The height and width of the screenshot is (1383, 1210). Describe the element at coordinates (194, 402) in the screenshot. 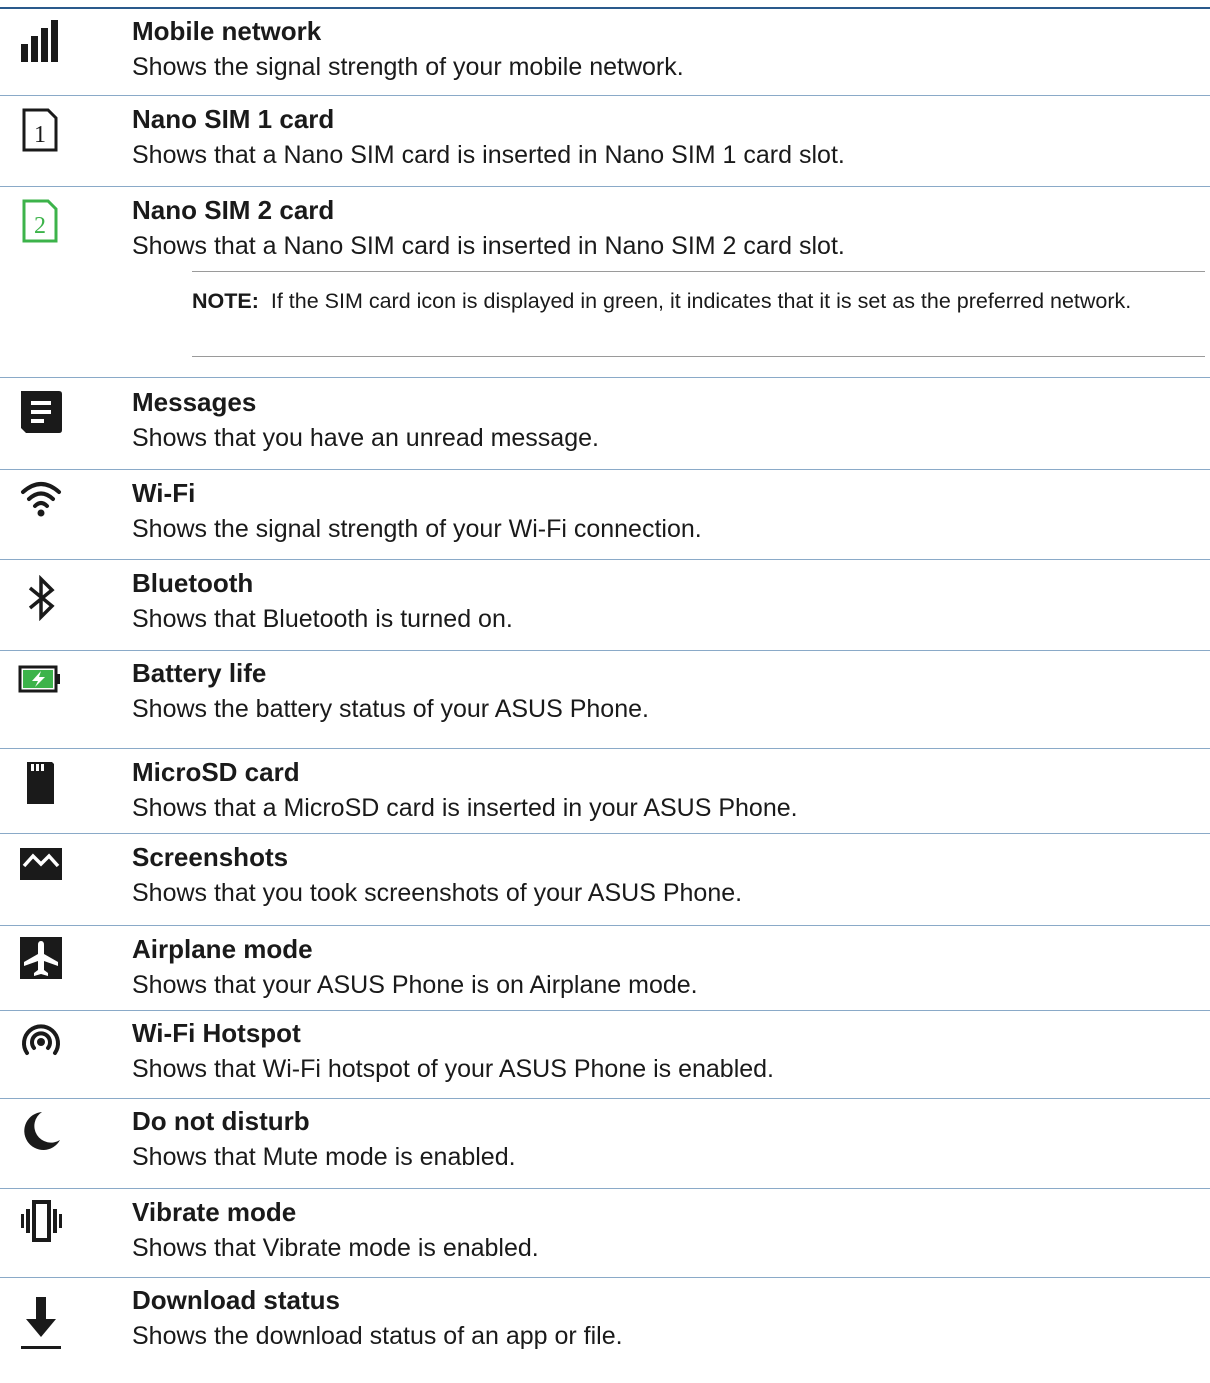

I see `item-title: Messages` at that location.